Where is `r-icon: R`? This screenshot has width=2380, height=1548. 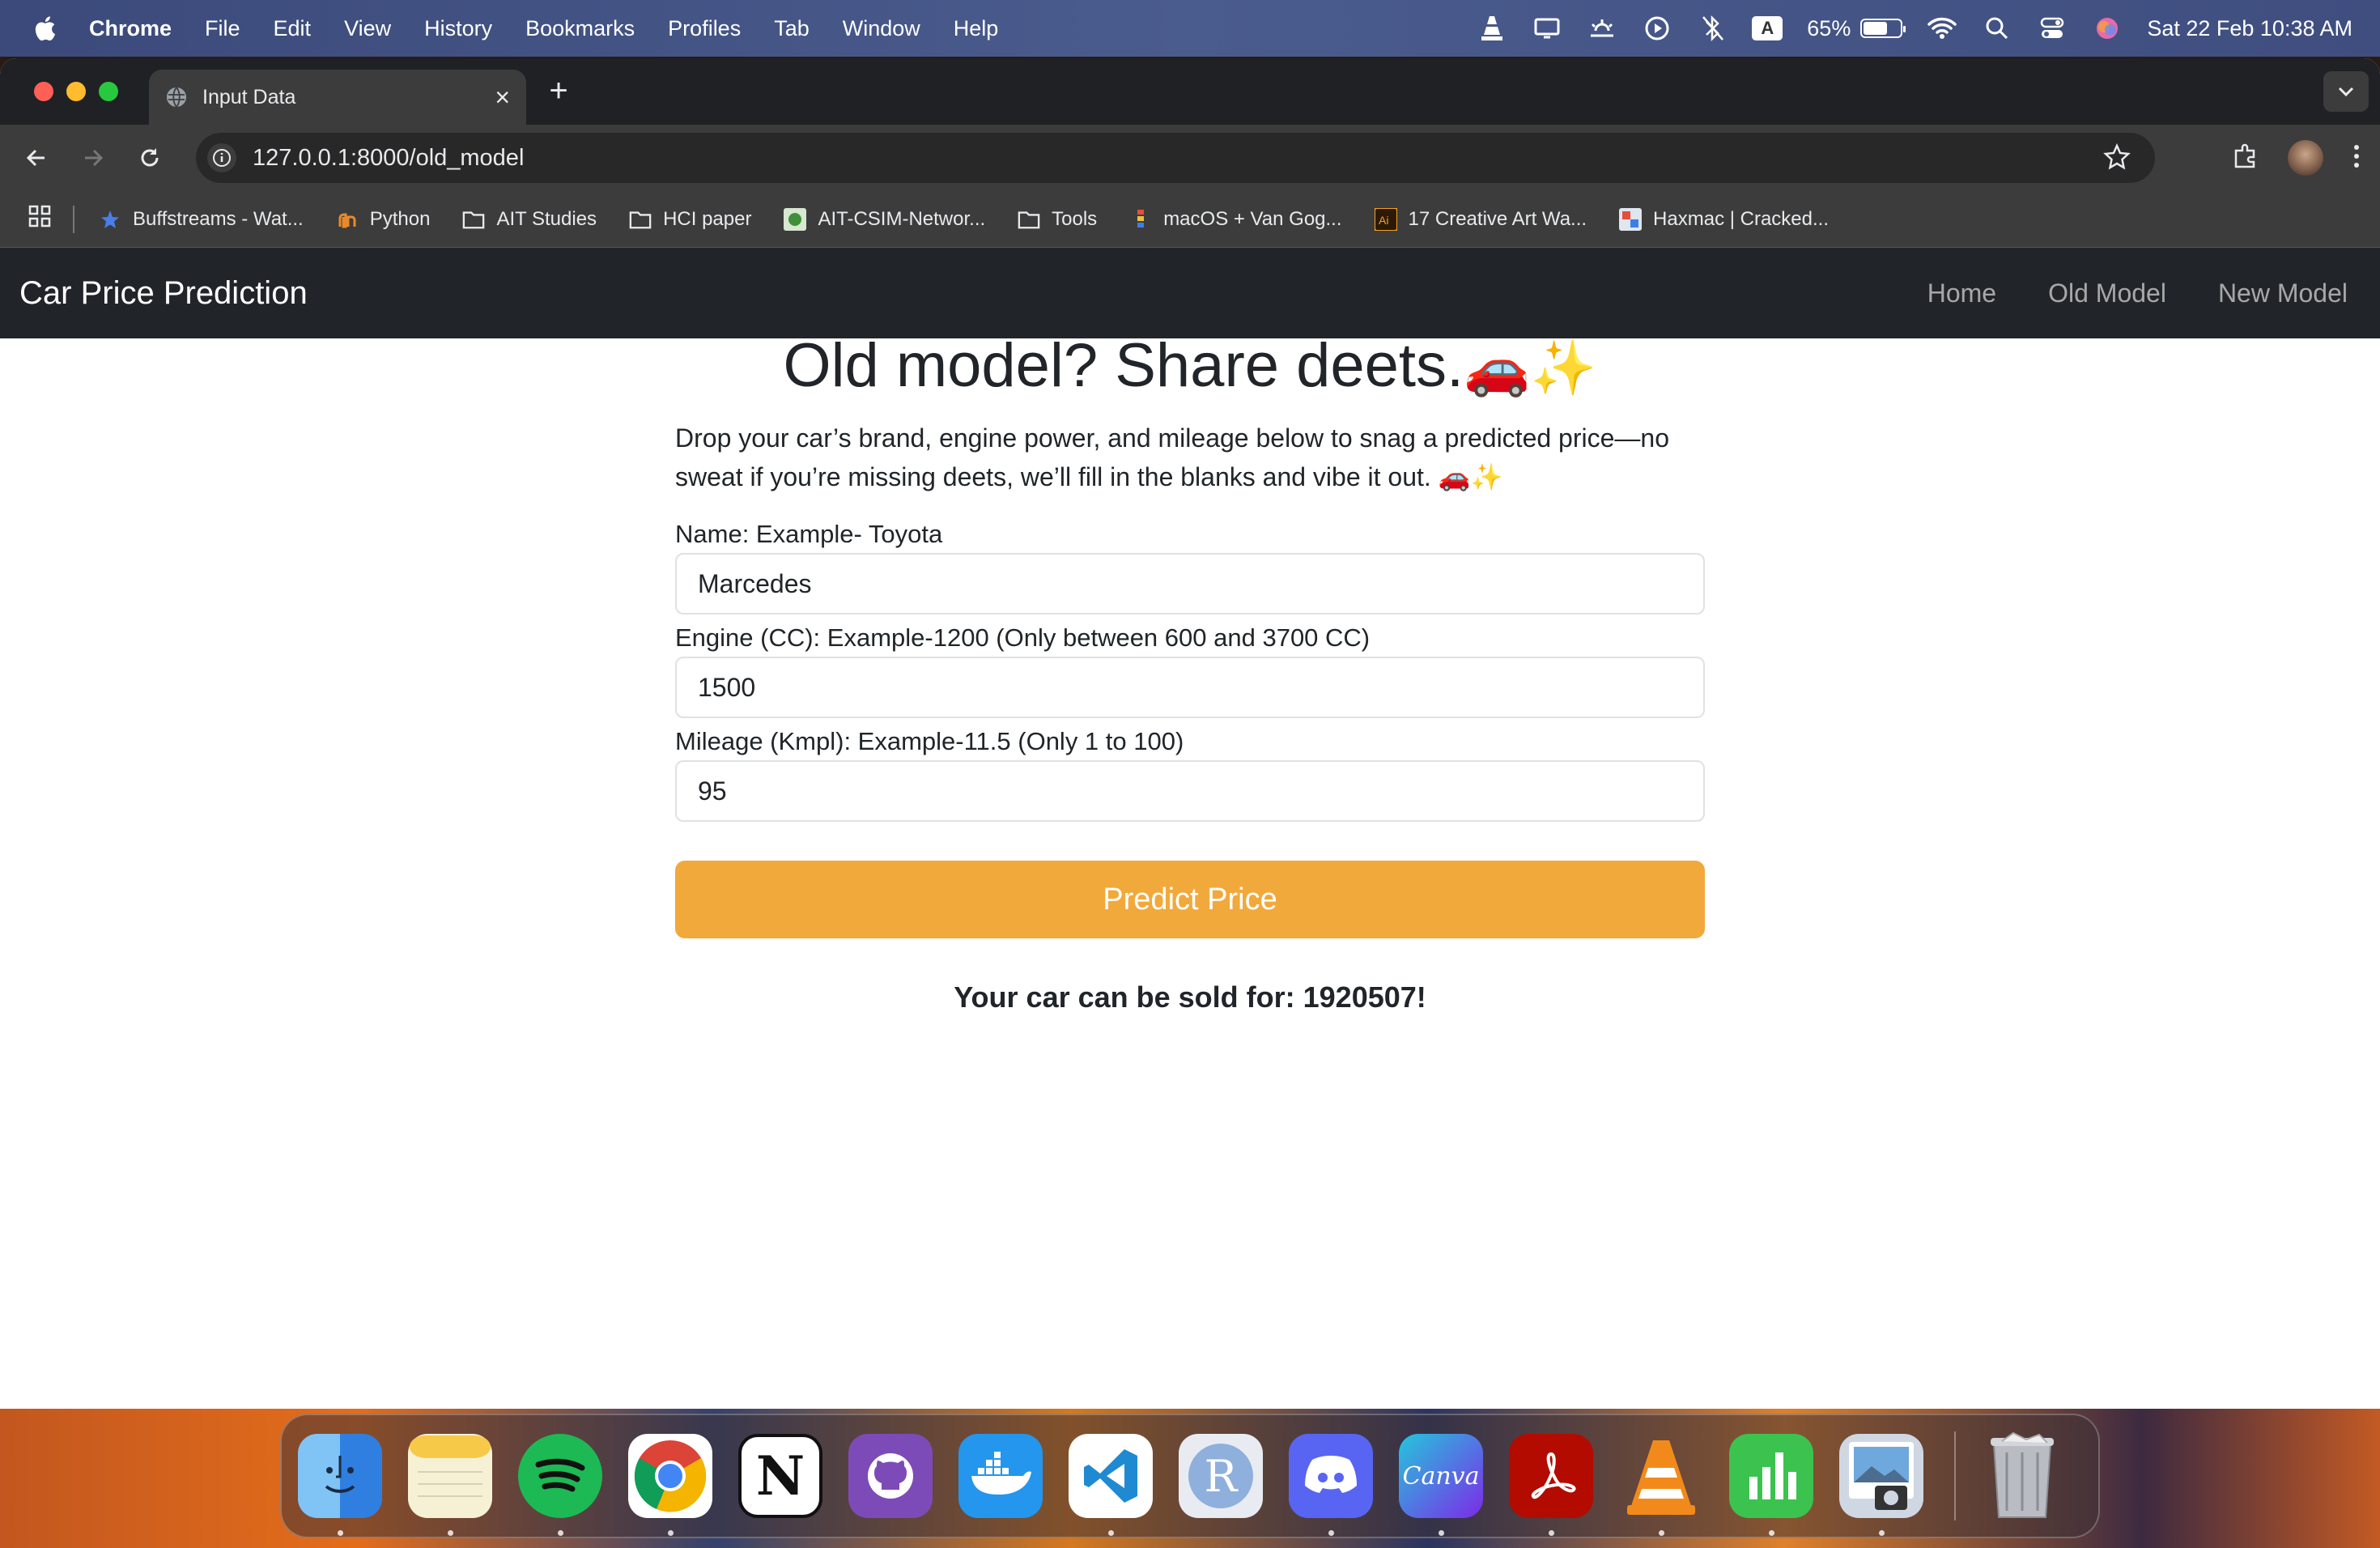 r-icon: R is located at coordinates (1221, 1476).